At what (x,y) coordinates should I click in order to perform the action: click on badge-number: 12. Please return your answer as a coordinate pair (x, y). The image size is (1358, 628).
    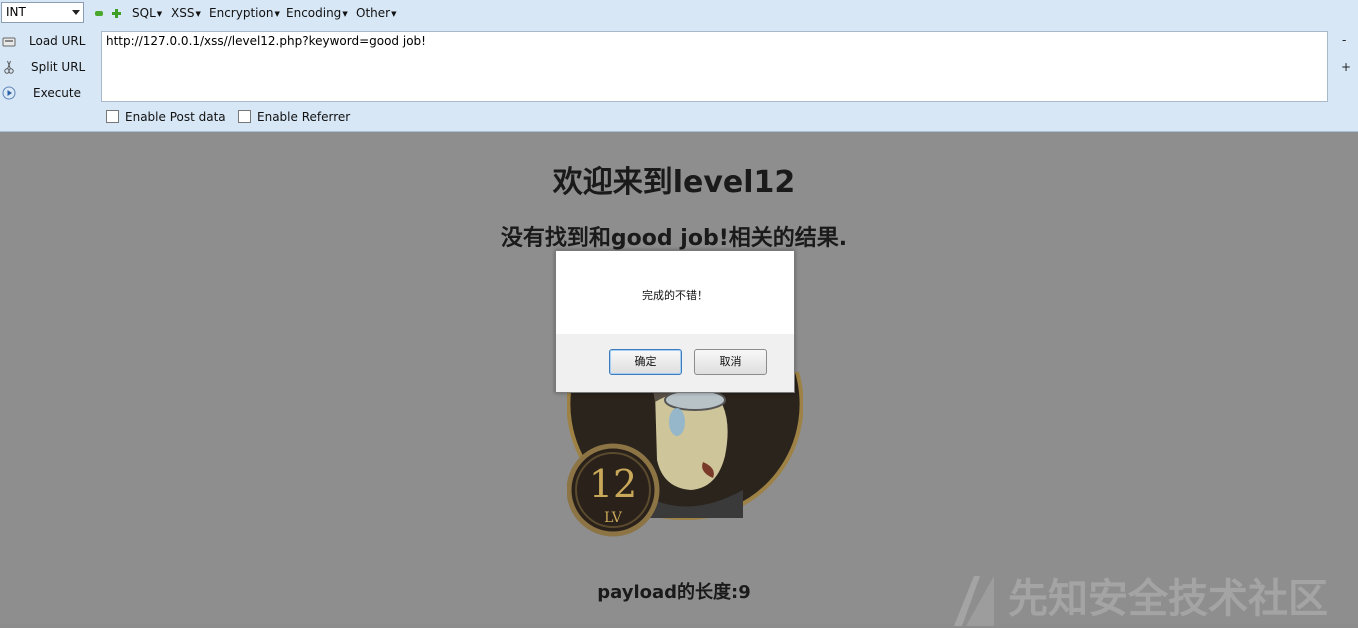
    Looking at the image, I should click on (613, 484).